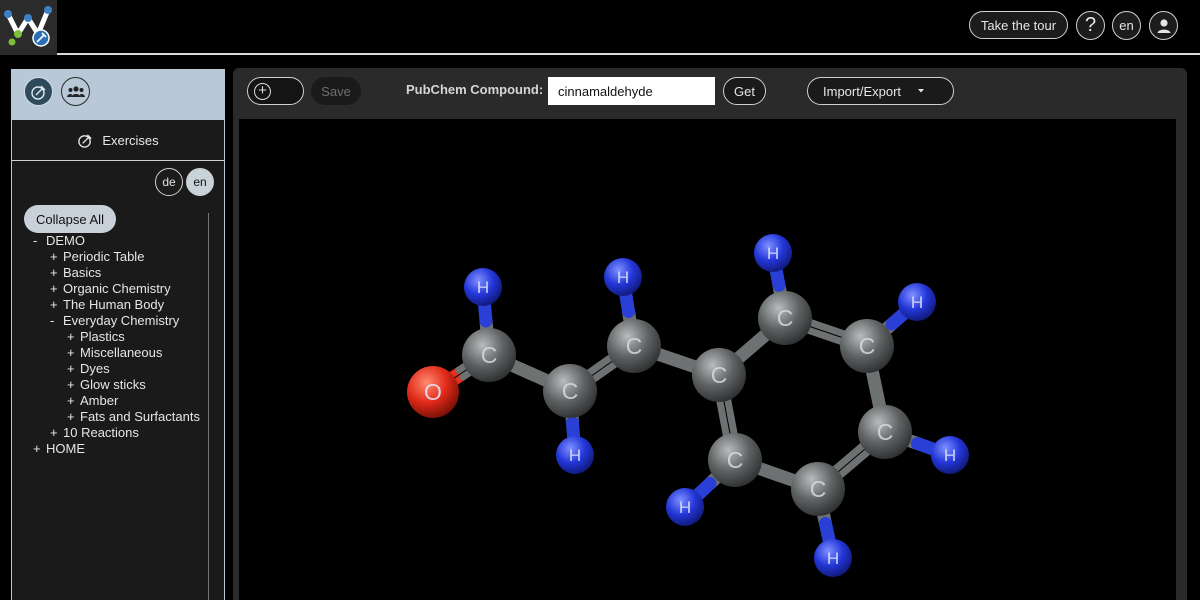 The width and height of the screenshot is (1200, 600). What do you see at coordinates (65, 240) in the screenshot?
I see `tree-item-label: DEMO` at bounding box center [65, 240].